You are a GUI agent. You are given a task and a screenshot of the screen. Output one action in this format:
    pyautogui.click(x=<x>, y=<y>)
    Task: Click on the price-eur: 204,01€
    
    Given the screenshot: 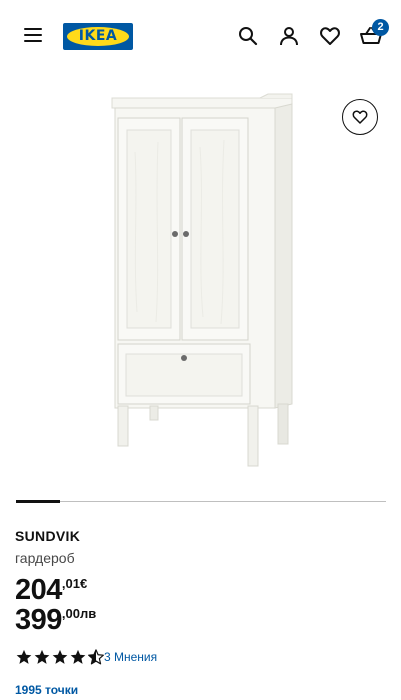 What is the action you would take?
    pyautogui.click(x=51, y=590)
    